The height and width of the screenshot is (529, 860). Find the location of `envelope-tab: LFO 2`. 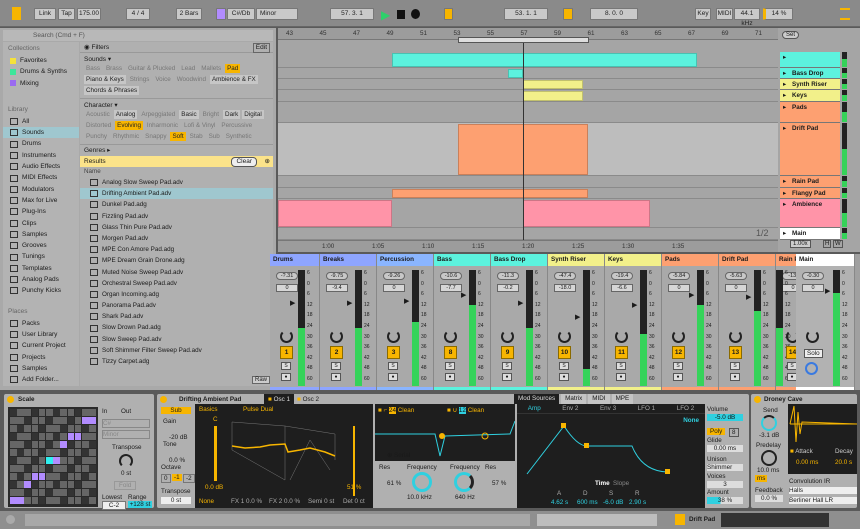

envelope-tab: LFO 2 is located at coordinates (686, 408).